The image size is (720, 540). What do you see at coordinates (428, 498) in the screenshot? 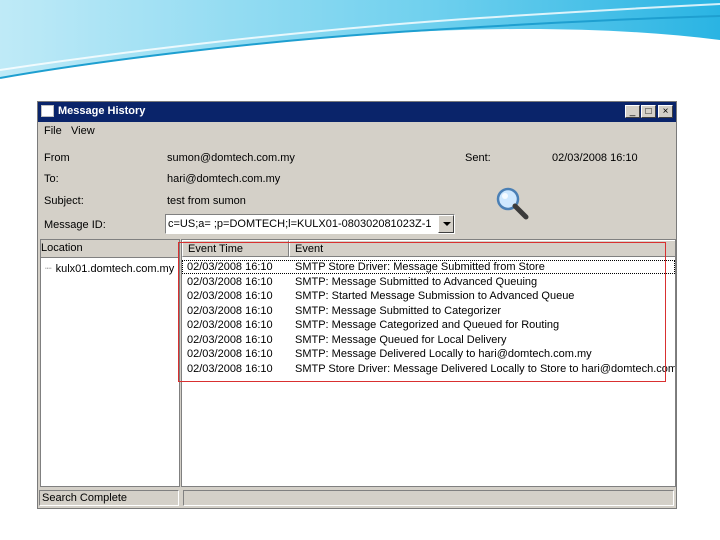
I see `status-panel-secondary` at bounding box center [428, 498].